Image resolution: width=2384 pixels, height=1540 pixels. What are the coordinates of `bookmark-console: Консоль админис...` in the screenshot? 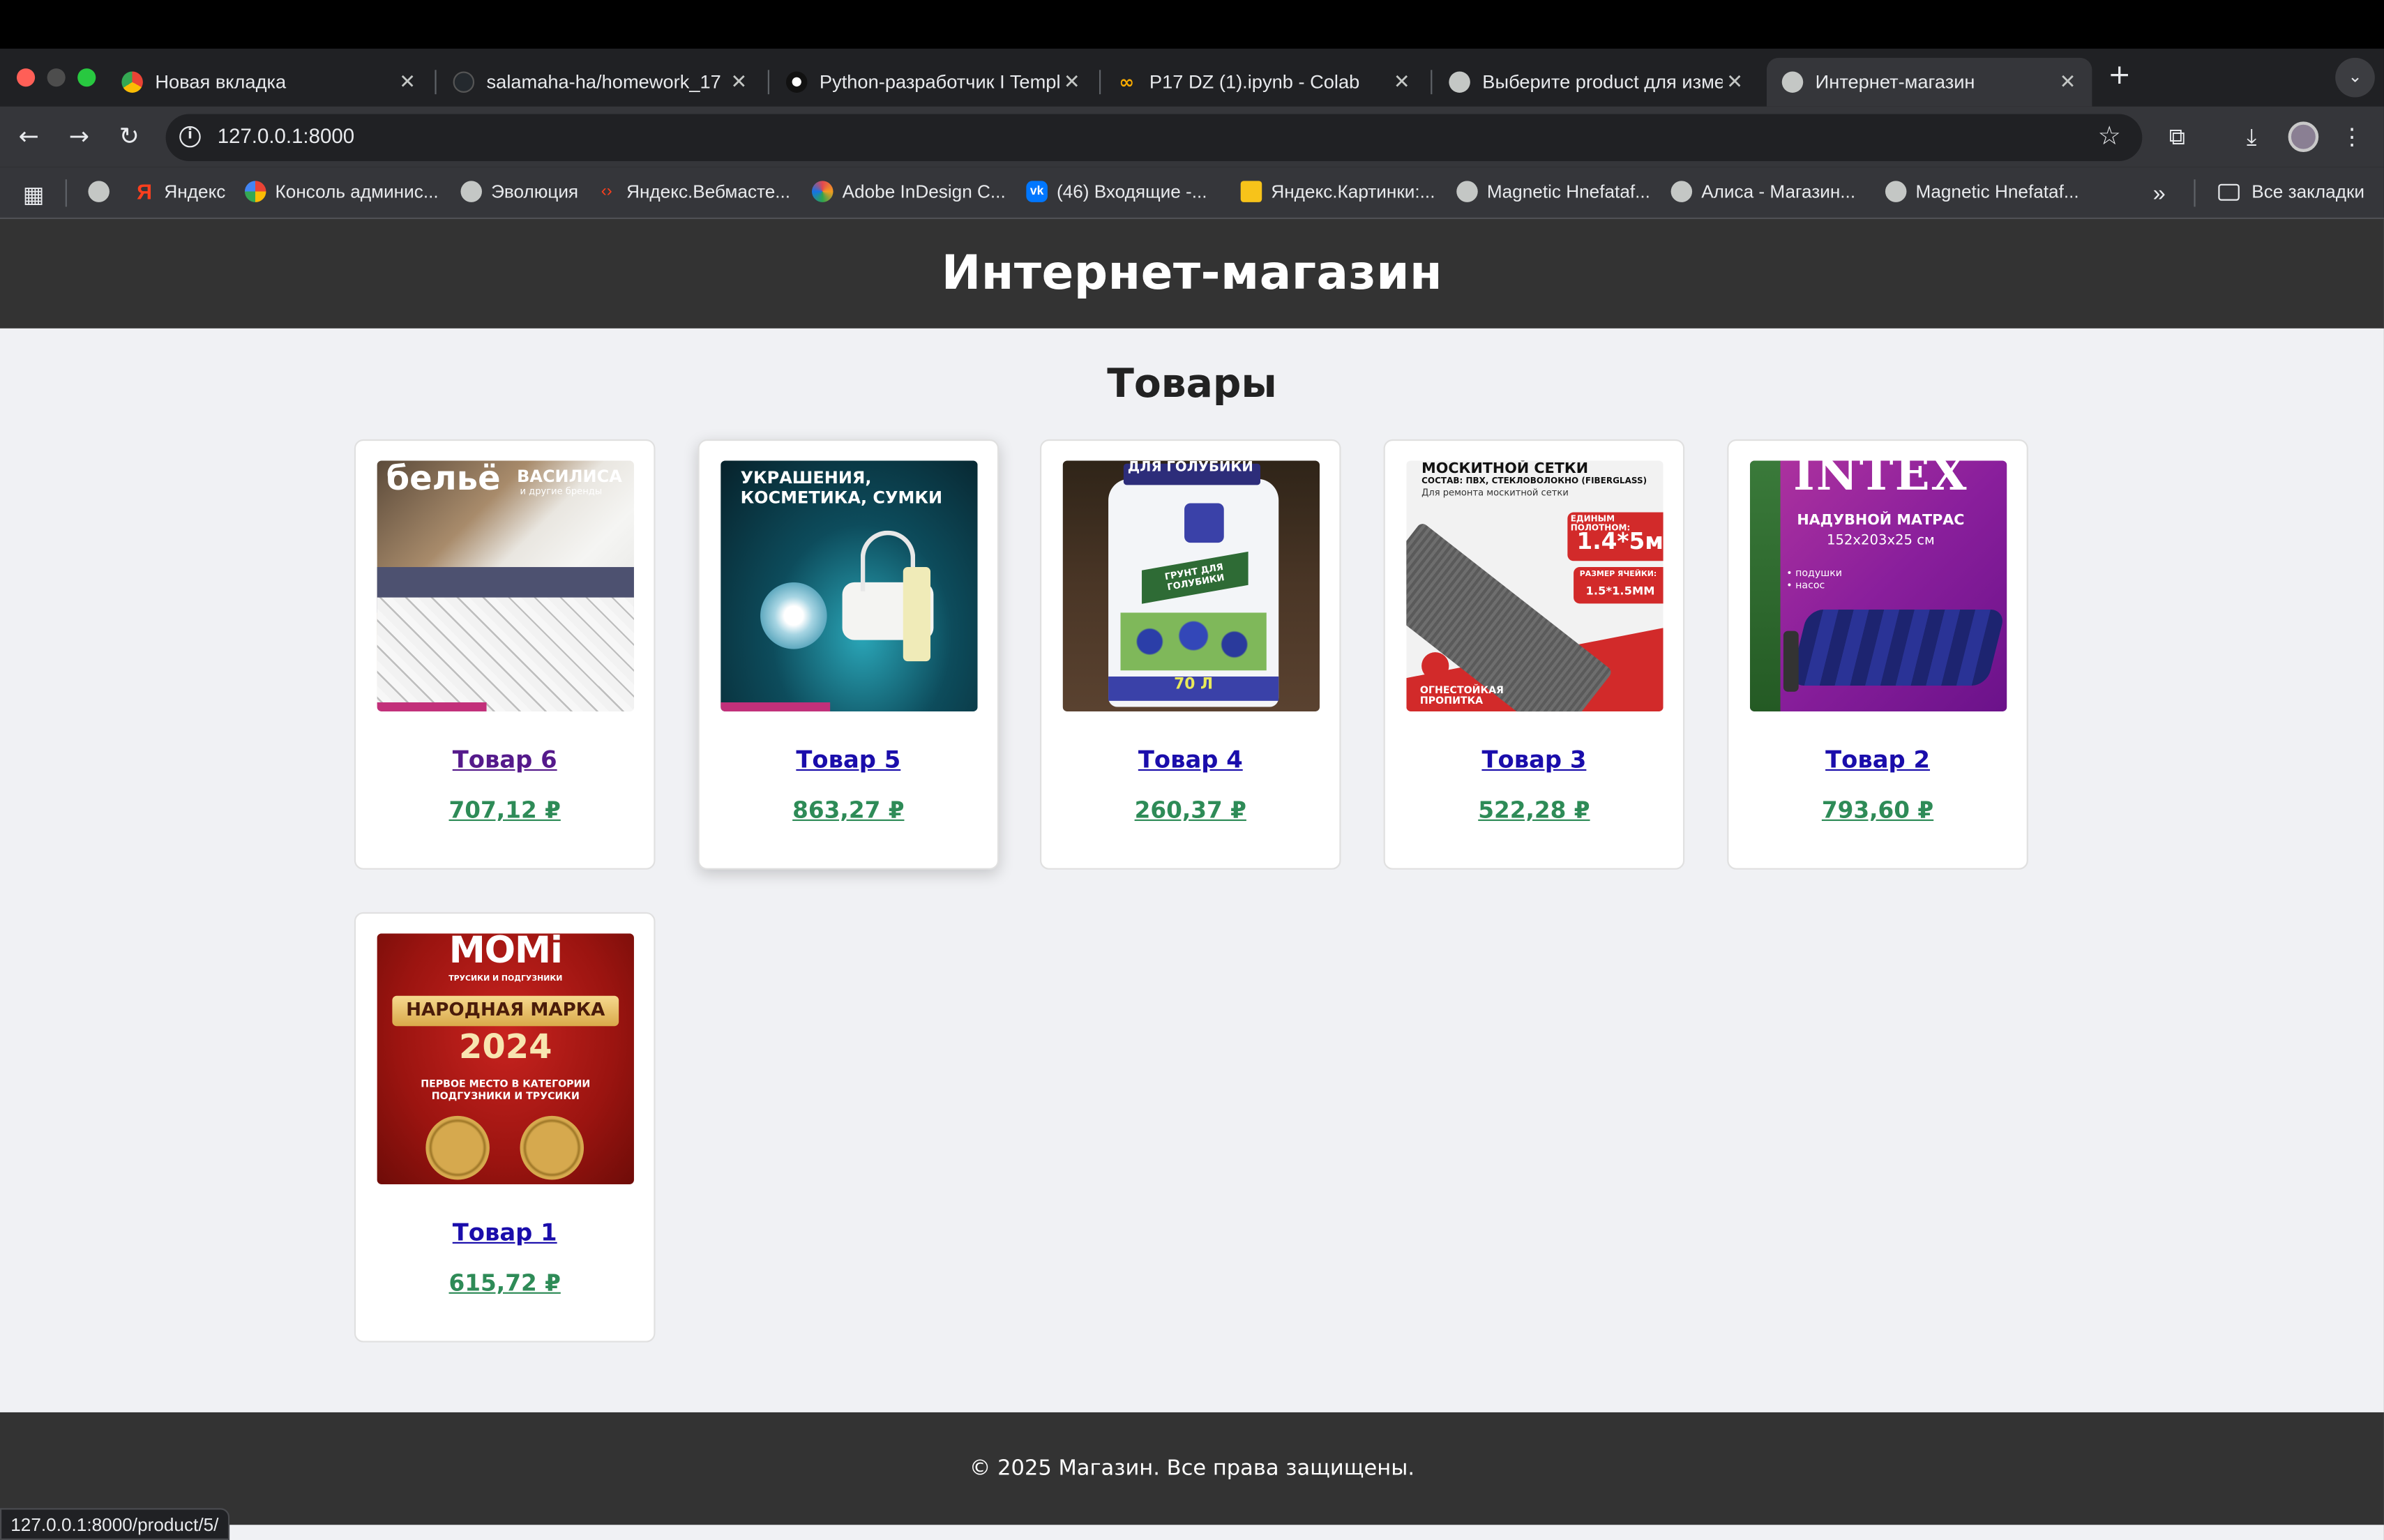 It's located at (341, 191).